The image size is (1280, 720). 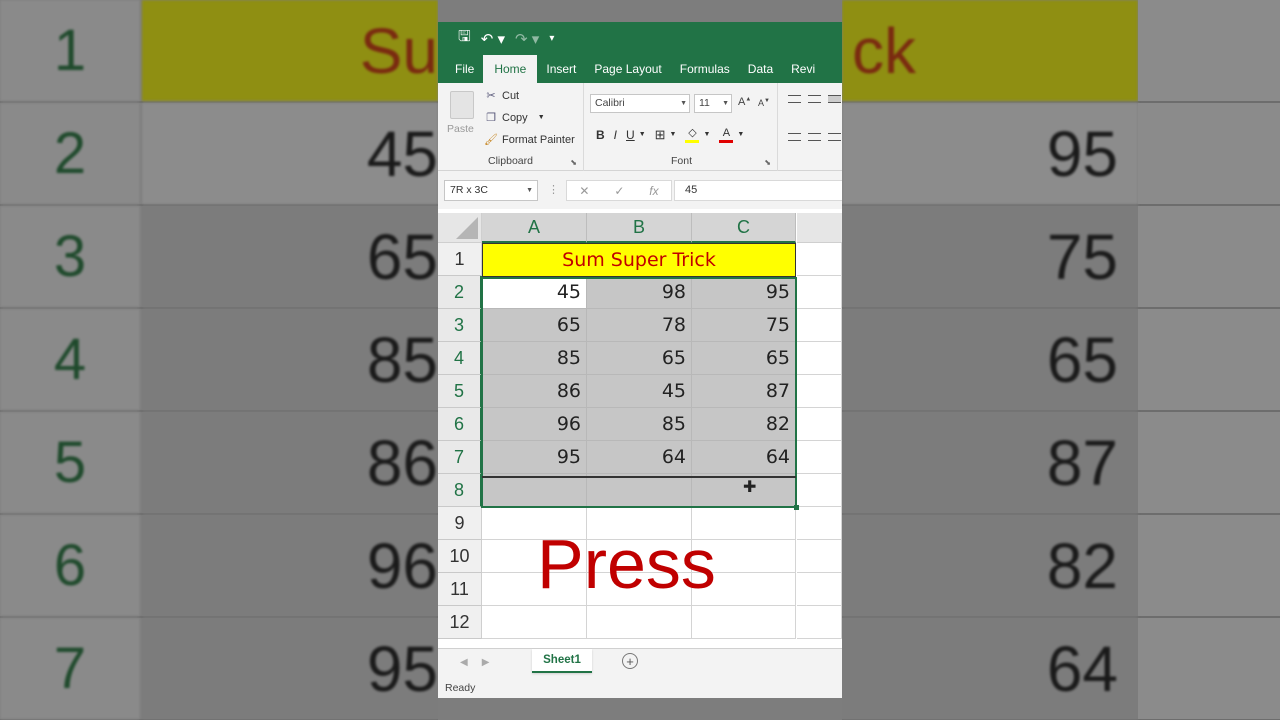 I want to click on underline-button: U, so click(x=630, y=135).